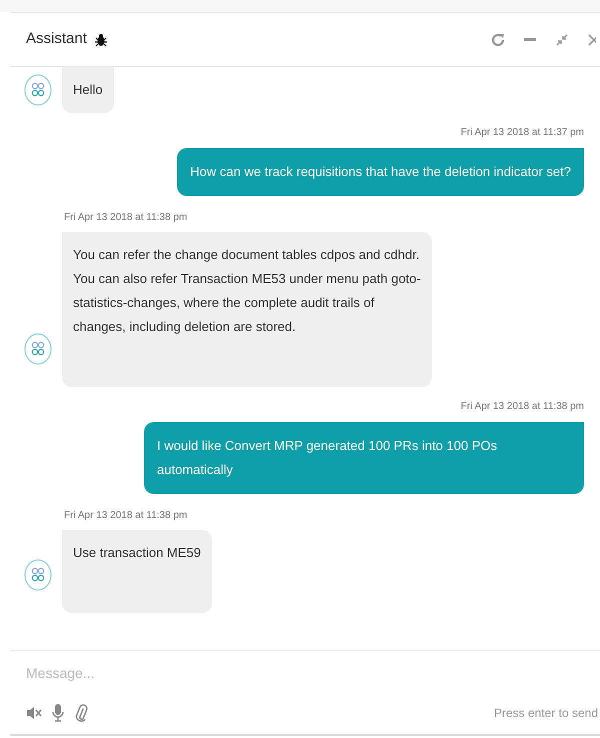 Image resolution: width=600 pixels, height=738 pixels. I want to click on bot-message: You can refer the change document tables cdpos and cdhdr. You can also refer Transaction ME53 under menu path goto-statistics-changes, where the complete audit trails of changes, including deletion are stored., so click(247, 309).